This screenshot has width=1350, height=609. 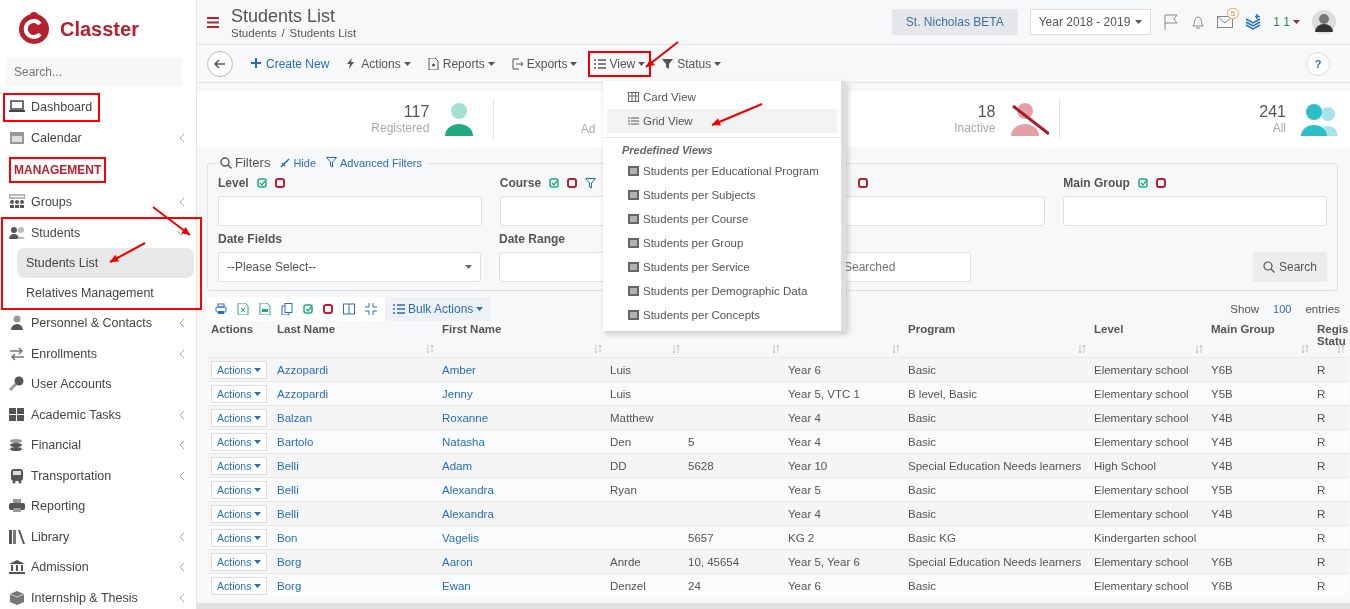 I want to click on sidebar-item: Internship & Thesis, so click(x=98, y=595).